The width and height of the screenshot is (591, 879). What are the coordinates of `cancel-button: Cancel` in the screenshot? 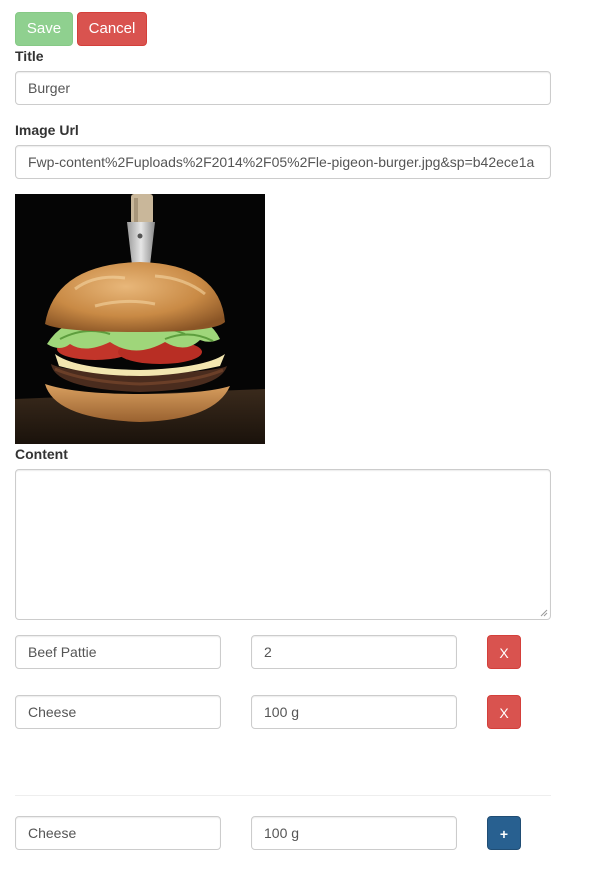 It's located at (112, 29).